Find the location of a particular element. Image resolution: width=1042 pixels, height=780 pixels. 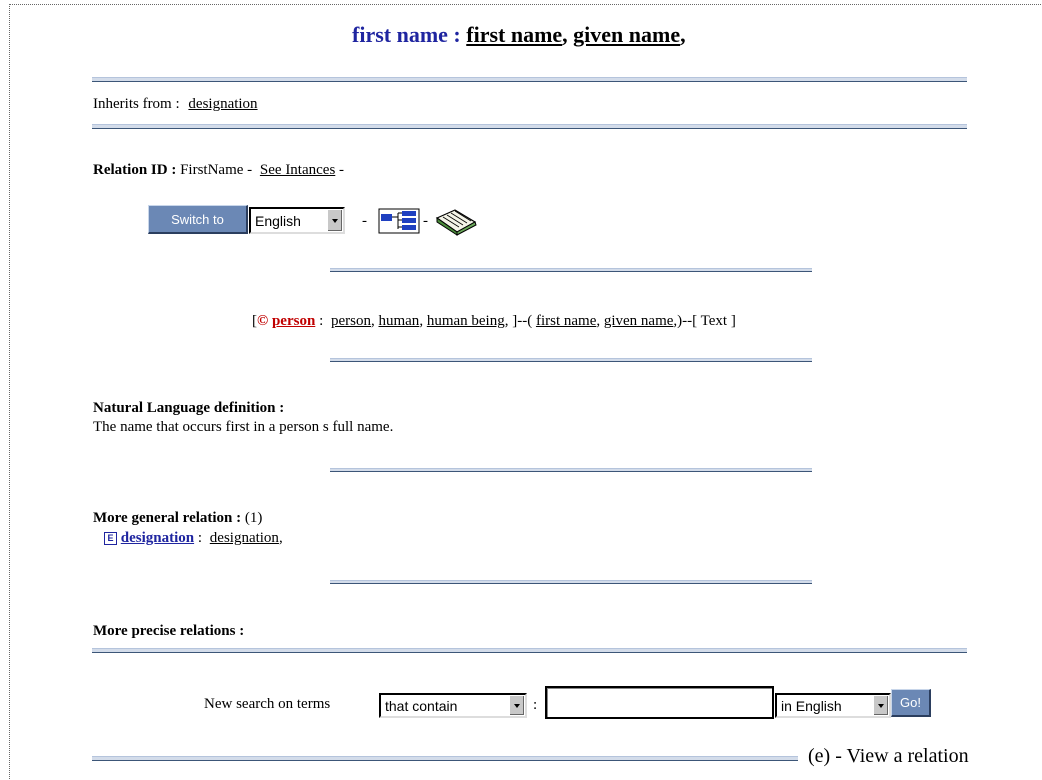

search-mode-value: that contain is located at coordinates (421, 705).